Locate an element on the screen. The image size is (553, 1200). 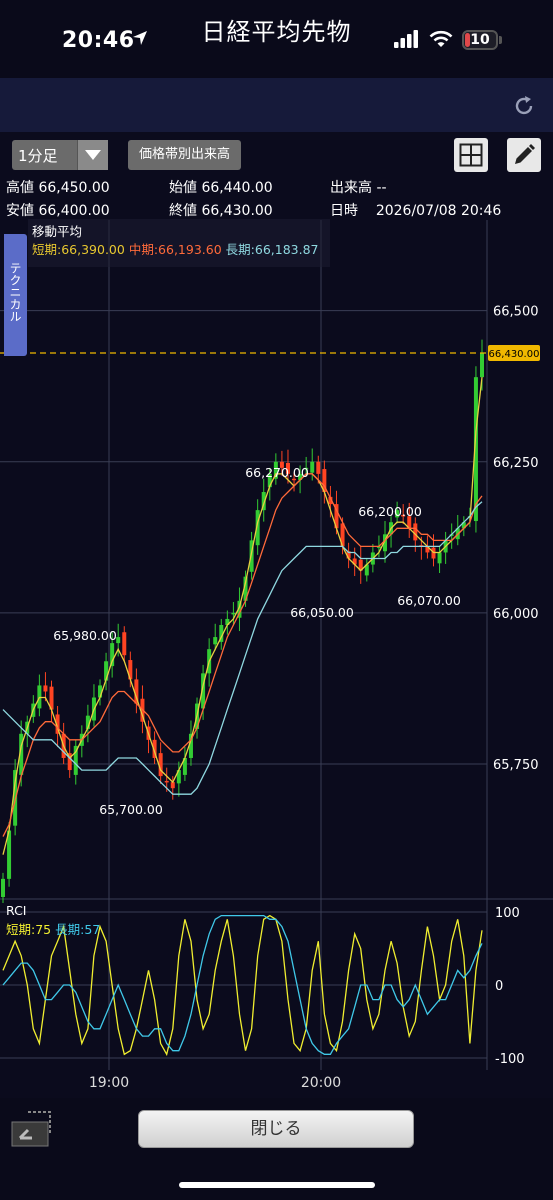
close-button-label: 閉じる is located at coordinates (276, 1129).